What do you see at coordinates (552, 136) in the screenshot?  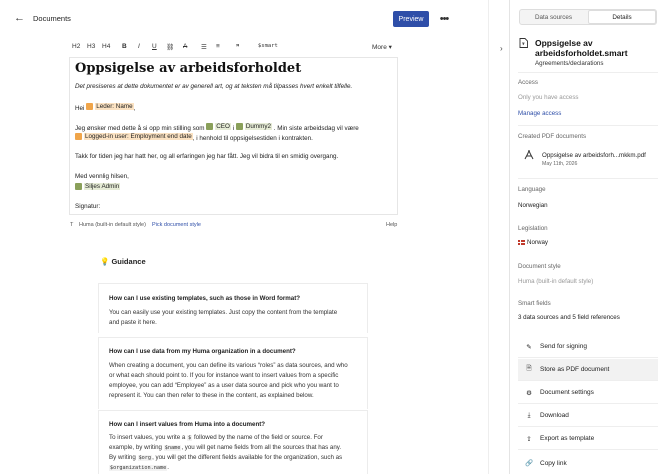 I see `created-pdfs-label: Created PDF documents` at bounding box center [552, 136].